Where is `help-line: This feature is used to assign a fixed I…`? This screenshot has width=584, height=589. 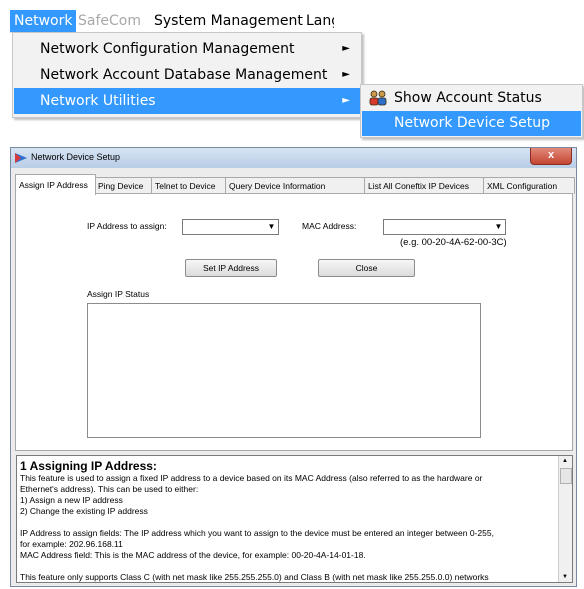 help-line: This feature is used to assign a fixed I… is located at coordinates (251, 478).